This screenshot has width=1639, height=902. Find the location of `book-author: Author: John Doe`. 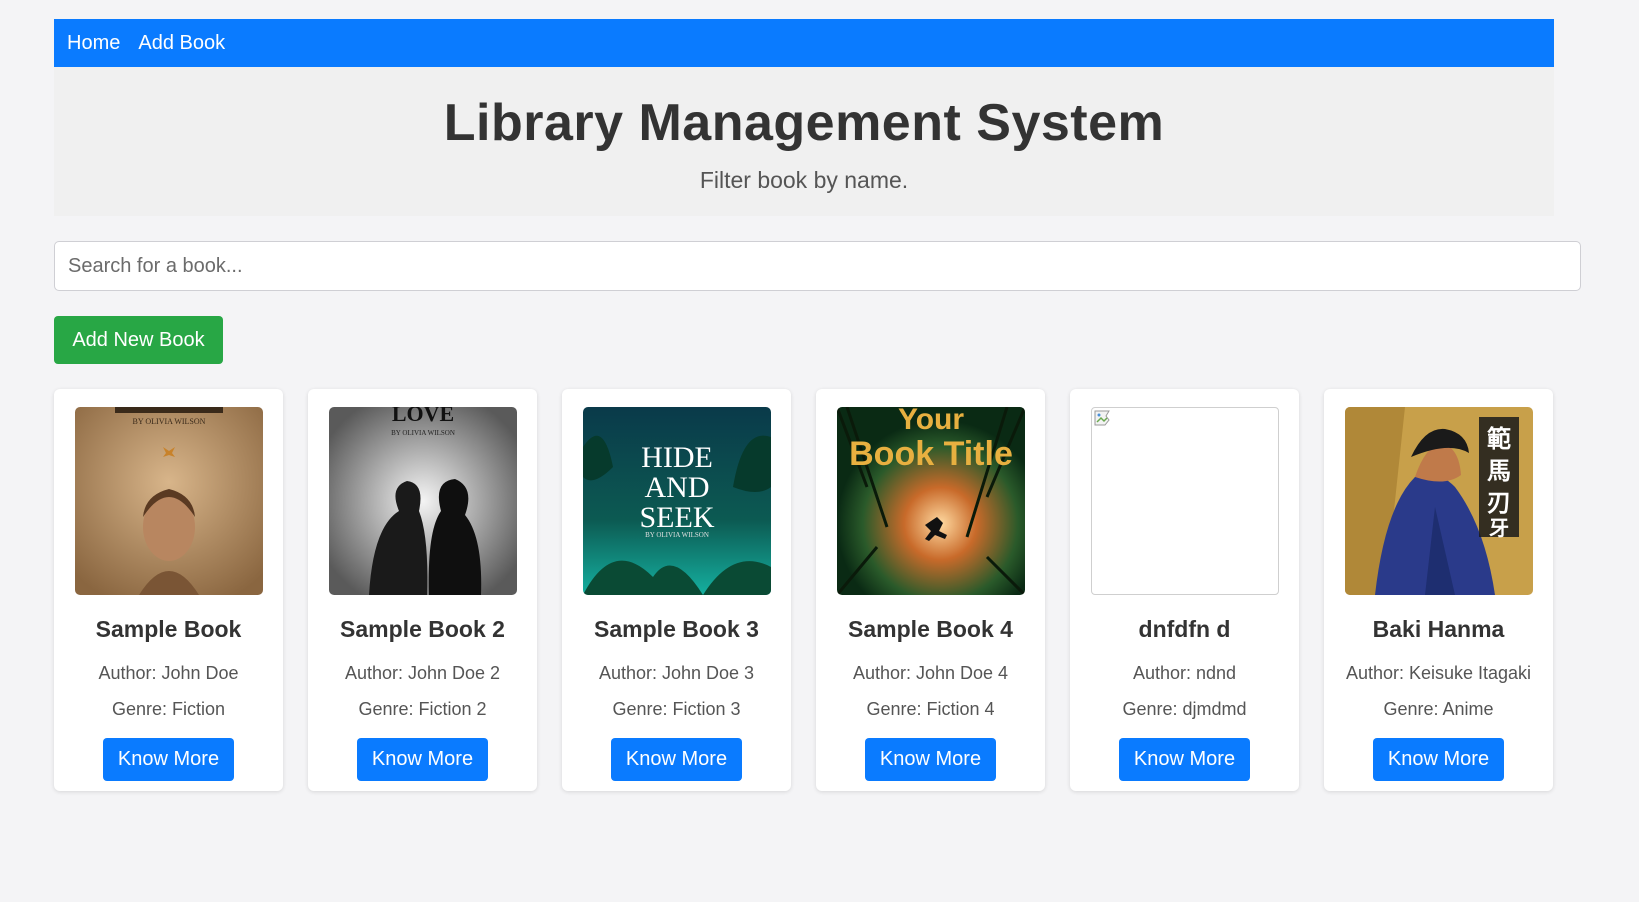

book-author: Author: John Doe is located at coordinates (168, 673).